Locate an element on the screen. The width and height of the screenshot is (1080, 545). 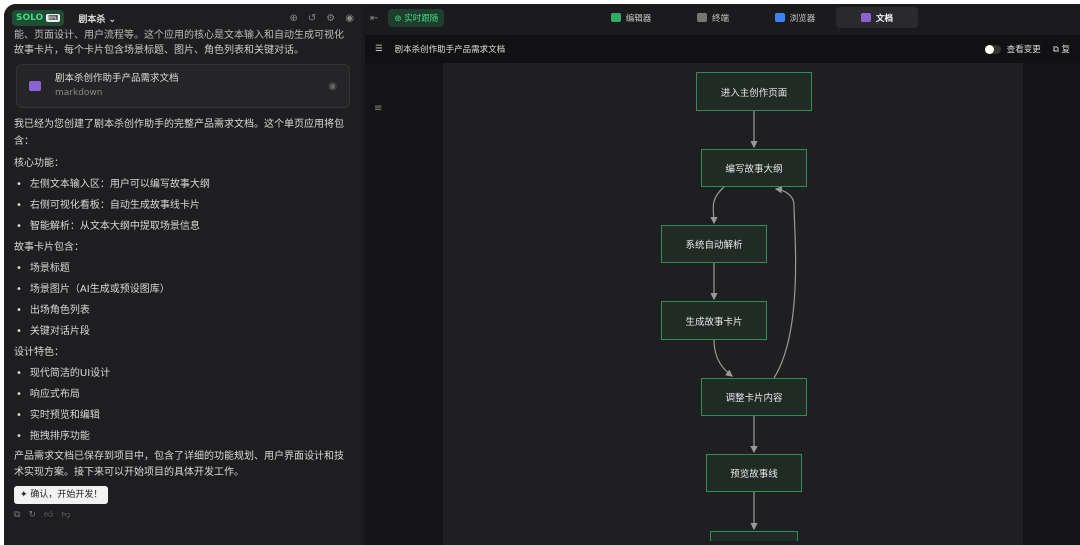
flow-node: 调整卡片内容 is located at coordinates (754, 397).